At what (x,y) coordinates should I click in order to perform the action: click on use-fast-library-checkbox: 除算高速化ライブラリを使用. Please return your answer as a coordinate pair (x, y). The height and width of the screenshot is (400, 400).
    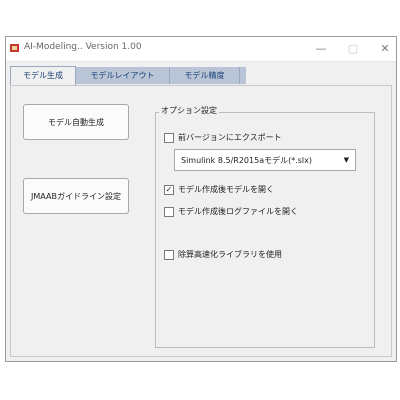
    Looking at the image, I should click on (223, 254).